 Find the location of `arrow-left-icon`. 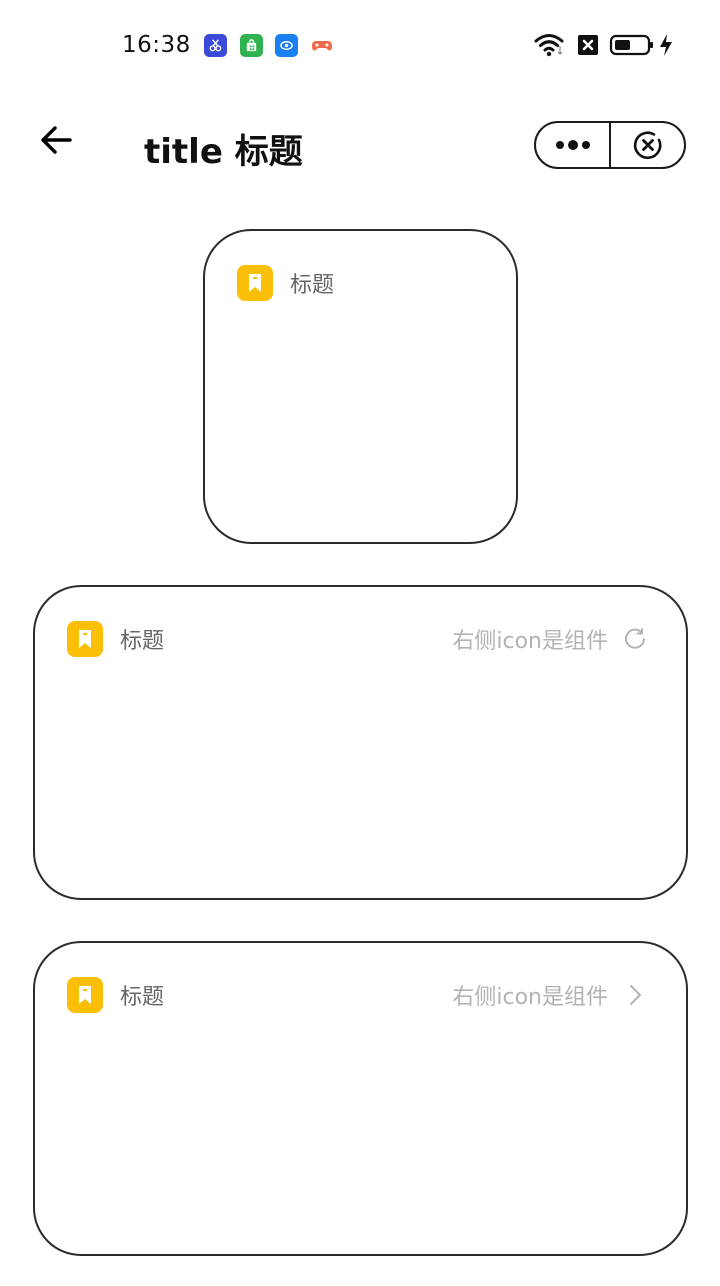

arrow-left-icon is located at coordinates (56, 140).